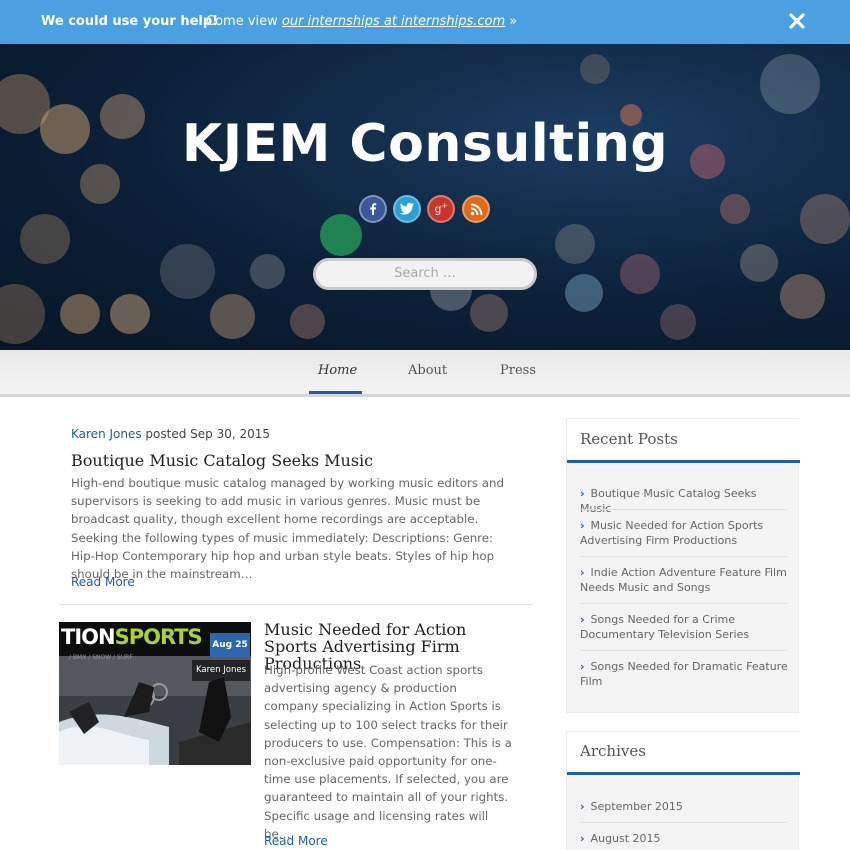  Describe the element at coordinates (797, 21) in the screenshot. I see `close-icon` at that location.